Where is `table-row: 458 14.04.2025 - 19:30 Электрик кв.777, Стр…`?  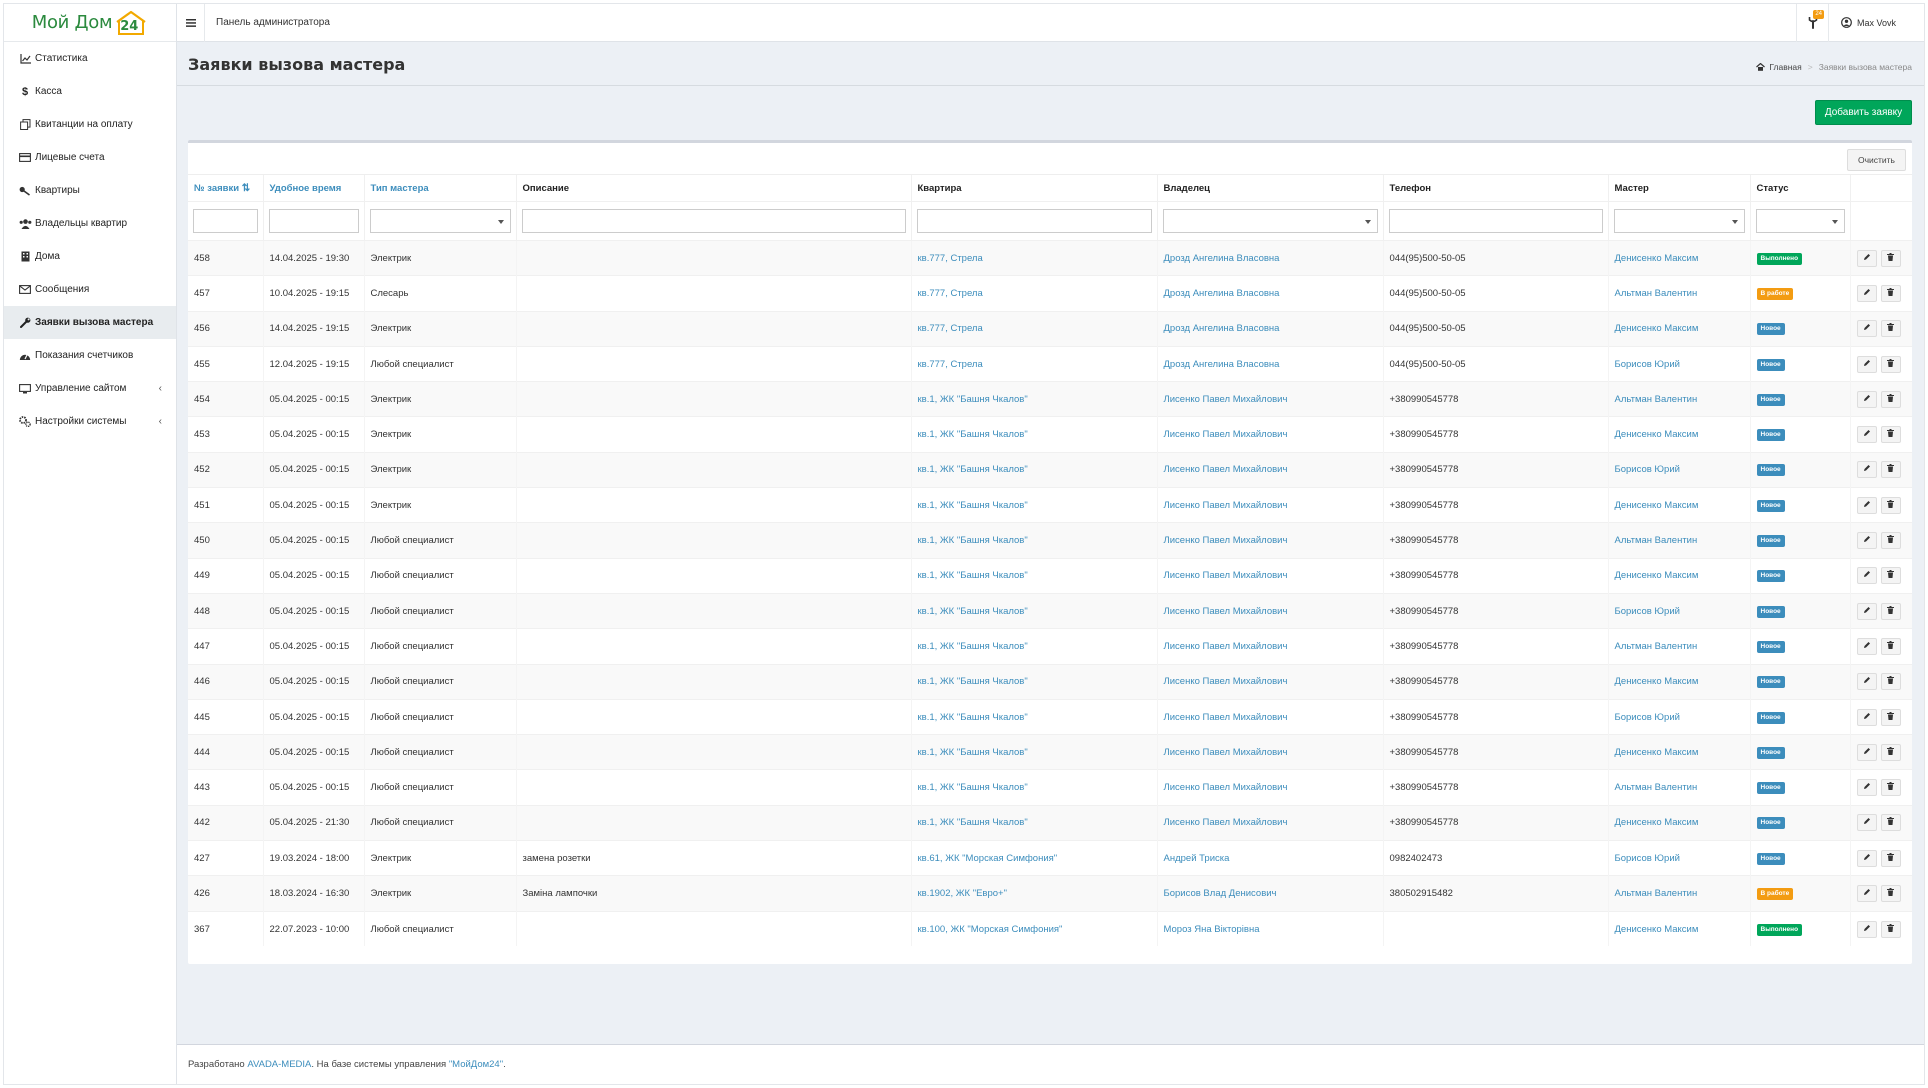 table-row: 458 14.04.2025 - 19:30 Электрик кв.777, Стр… is located at coordinates (1050, 257).